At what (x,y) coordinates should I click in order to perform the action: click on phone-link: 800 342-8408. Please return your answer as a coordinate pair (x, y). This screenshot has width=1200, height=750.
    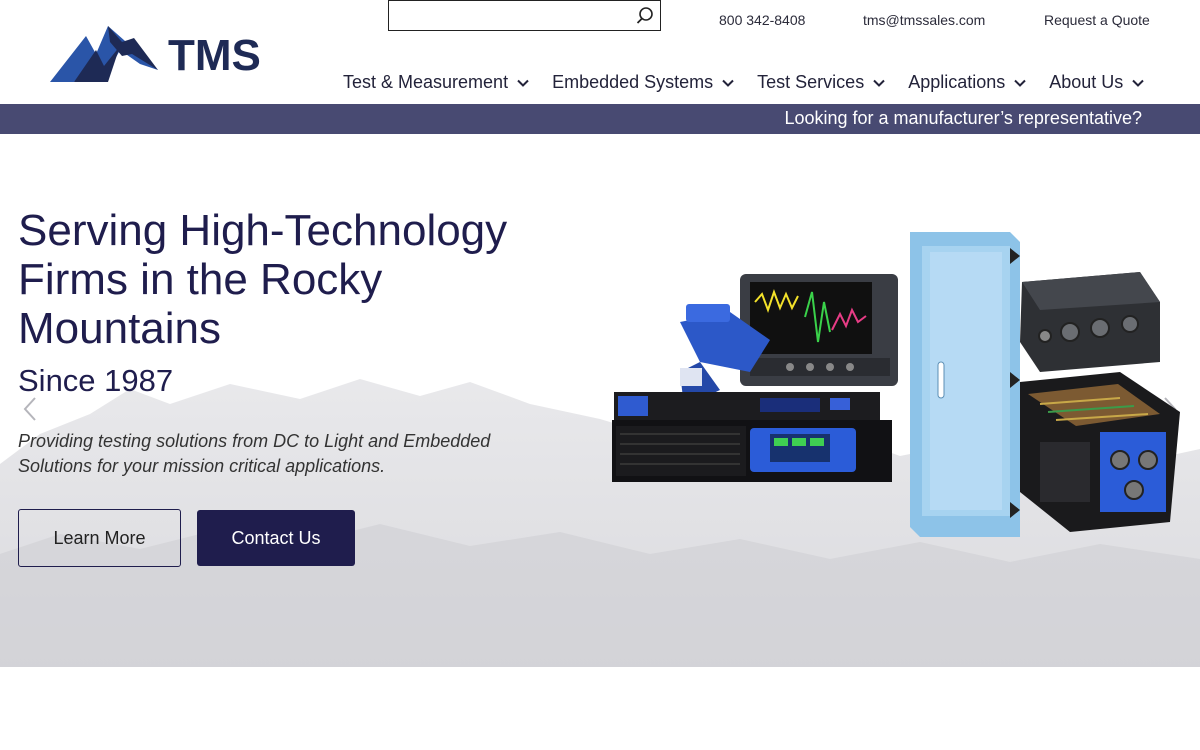
    Looking at the image, I should click on (762, 20).